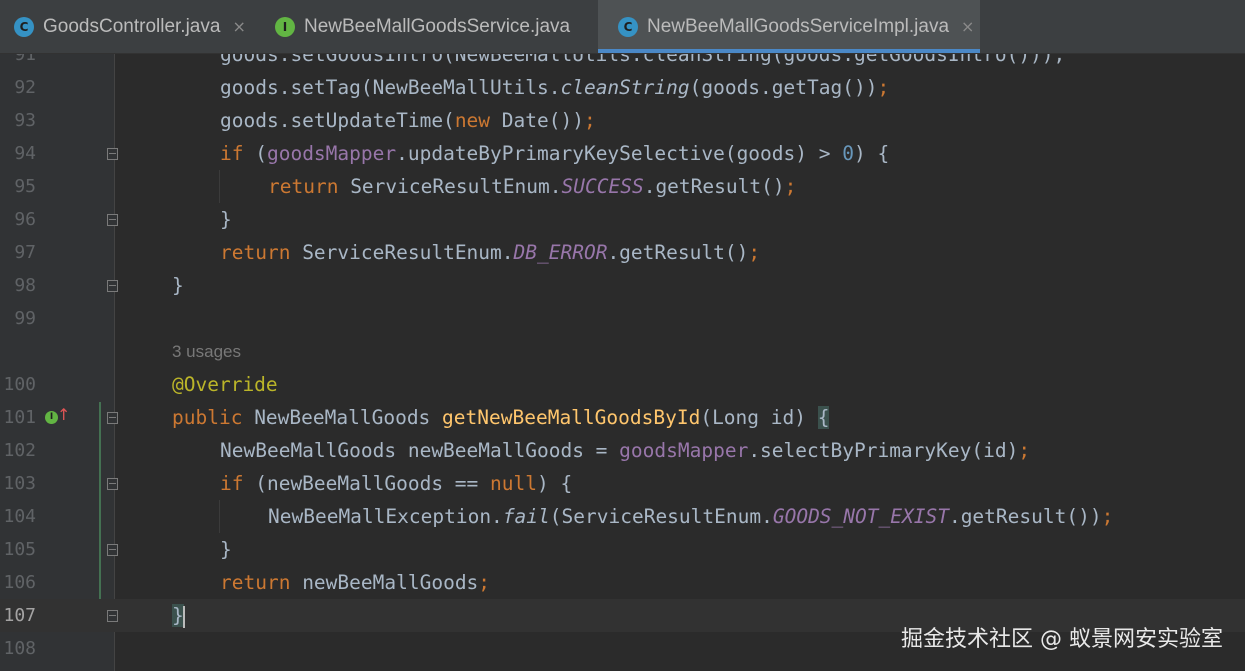 The width and height of the screenshot is (1245, 671). I want to click on code-line-93: 93 goods.setUpdateTime(new Date());, so click(622, 120).